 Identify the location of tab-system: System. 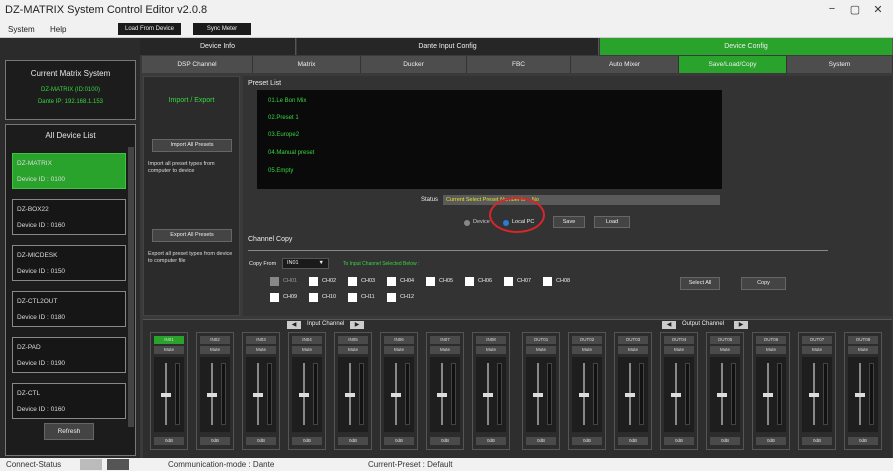
(840, 64).